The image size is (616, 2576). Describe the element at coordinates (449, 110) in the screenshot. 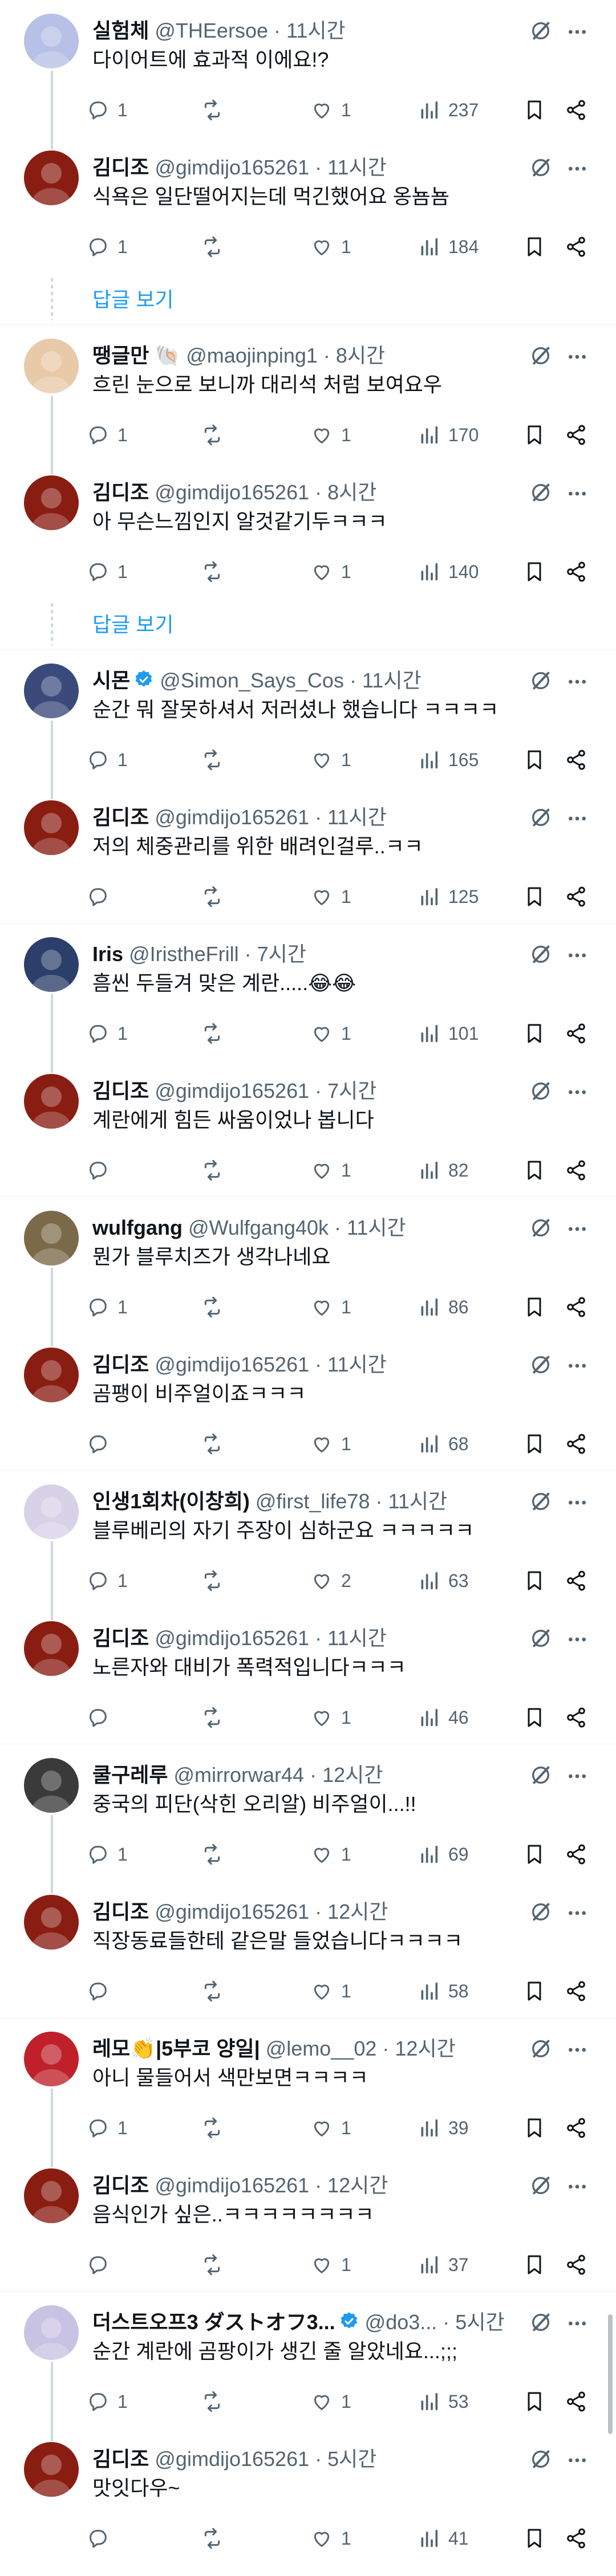

I see `views-button: 237` at that location.